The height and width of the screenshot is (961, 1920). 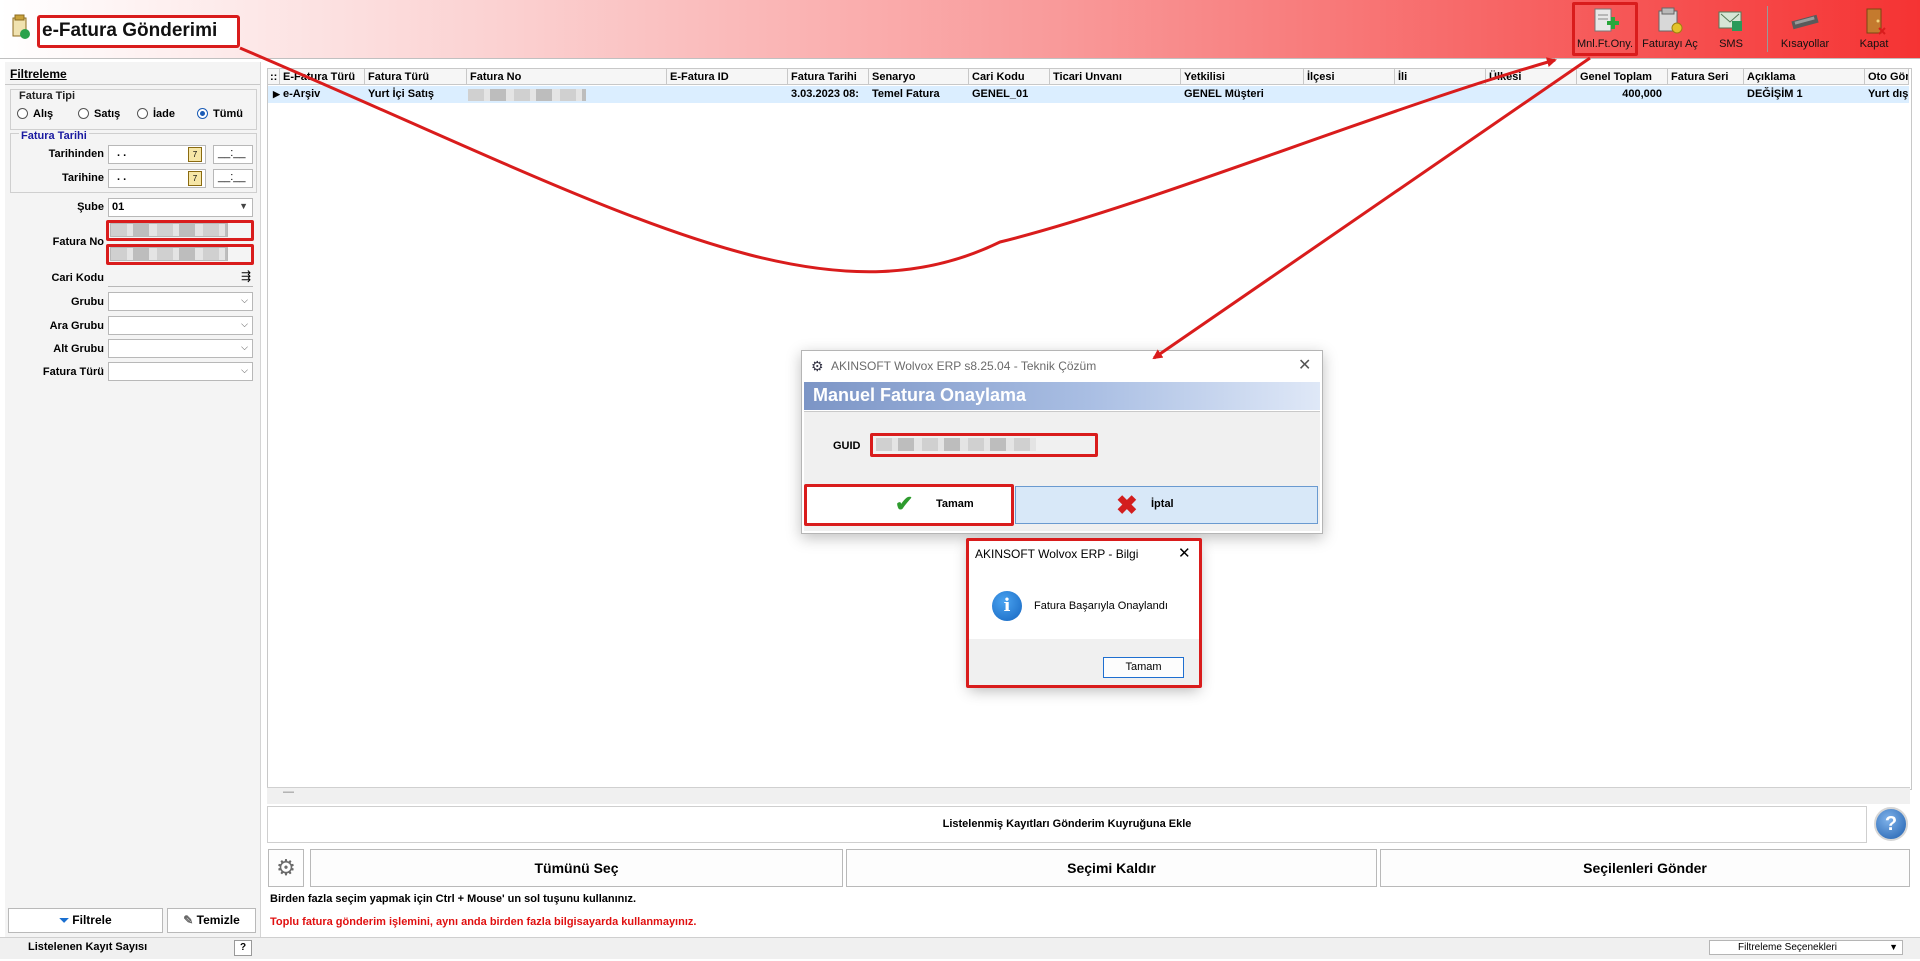 I want to click on radio-iade-label: İade, so click(x=164, y=114).